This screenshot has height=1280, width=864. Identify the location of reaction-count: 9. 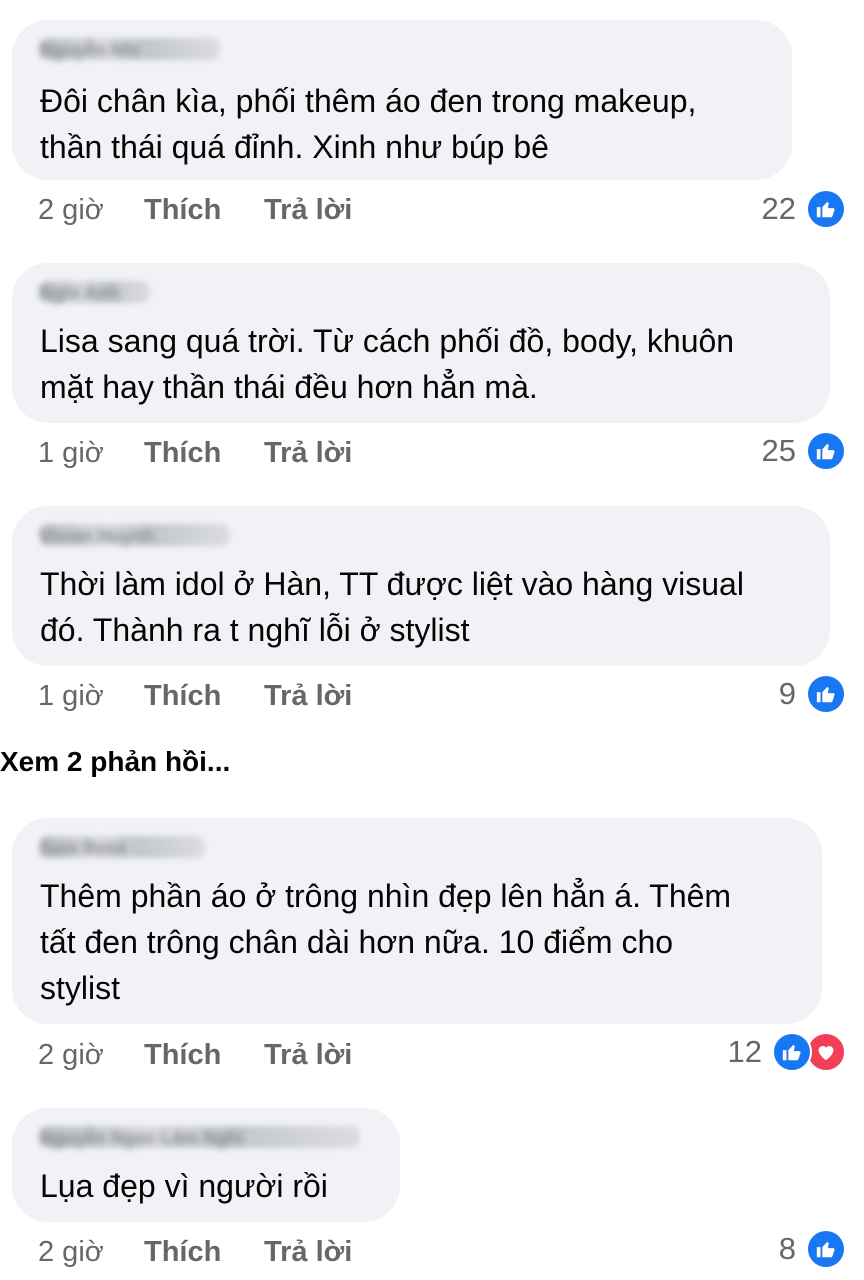
(787, 693).